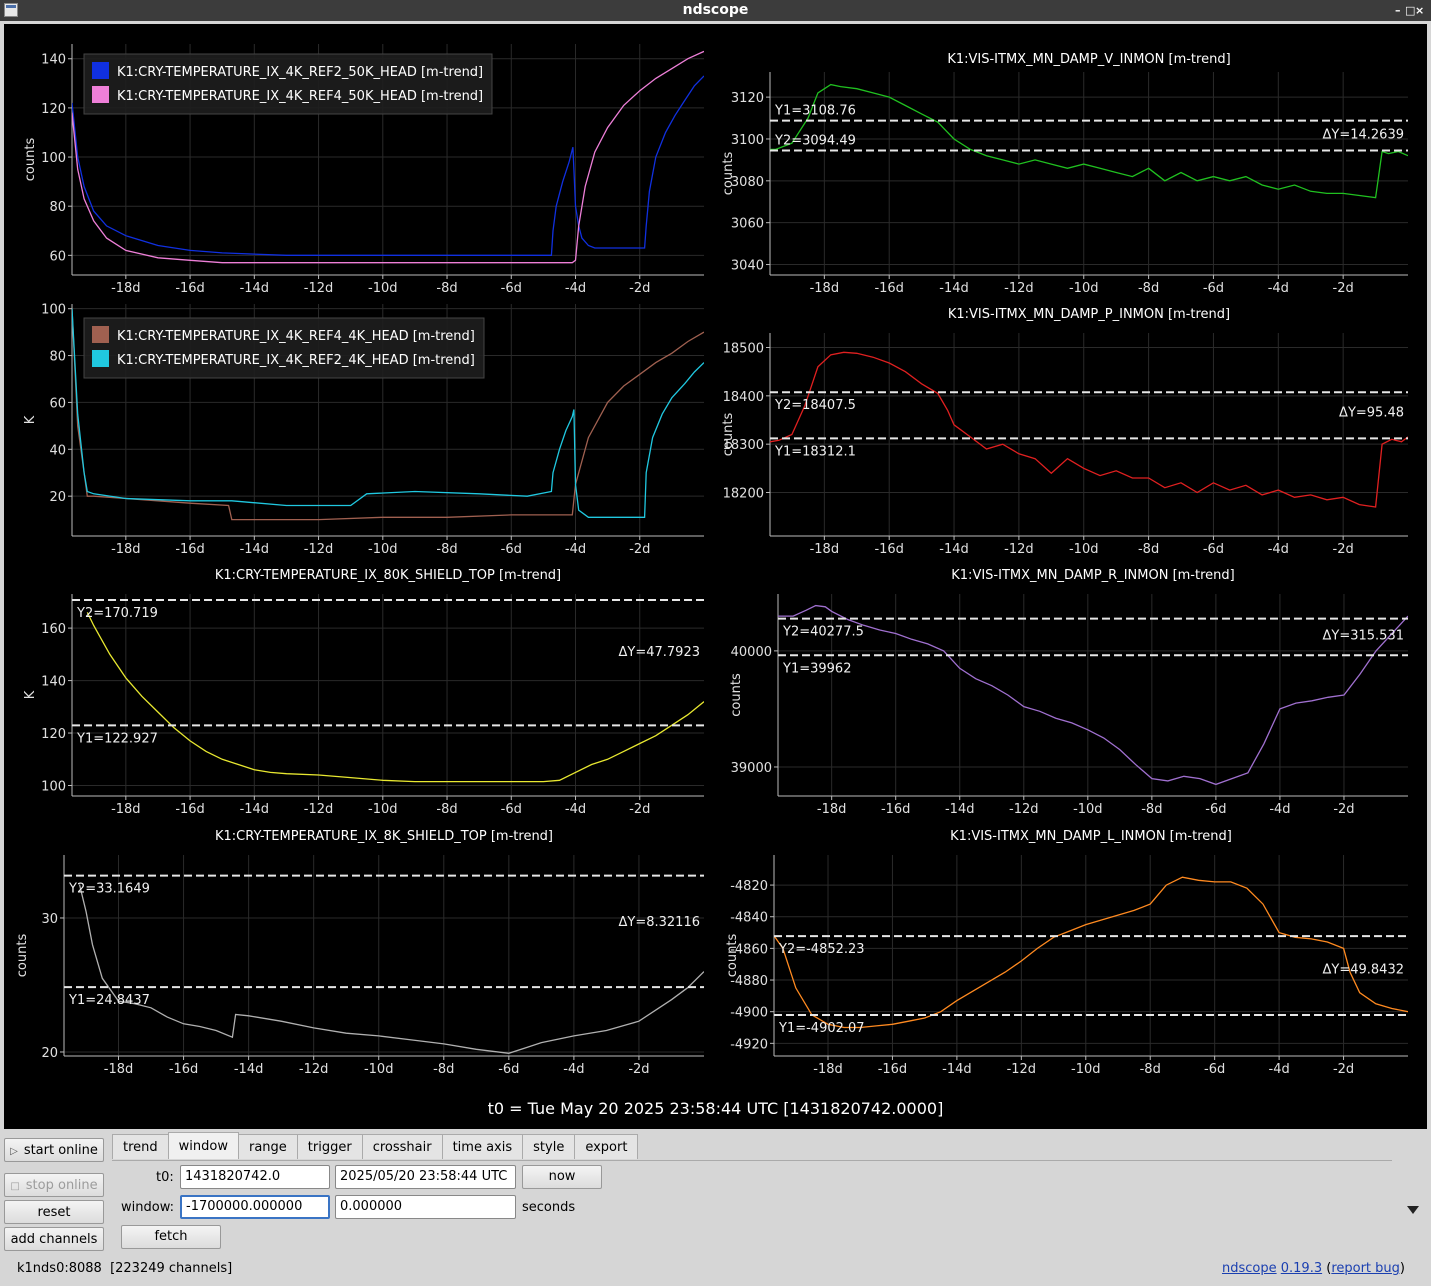  I want to click on tab-trigger: trigger, so click(329, 1146).